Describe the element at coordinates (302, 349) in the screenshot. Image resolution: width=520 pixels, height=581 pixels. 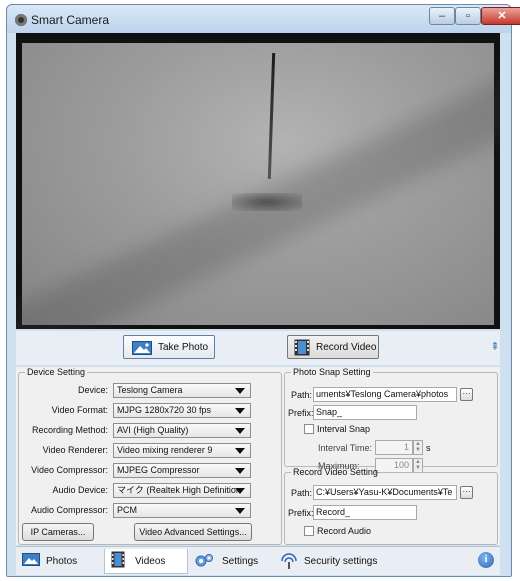
I see `film-icon` at that location.